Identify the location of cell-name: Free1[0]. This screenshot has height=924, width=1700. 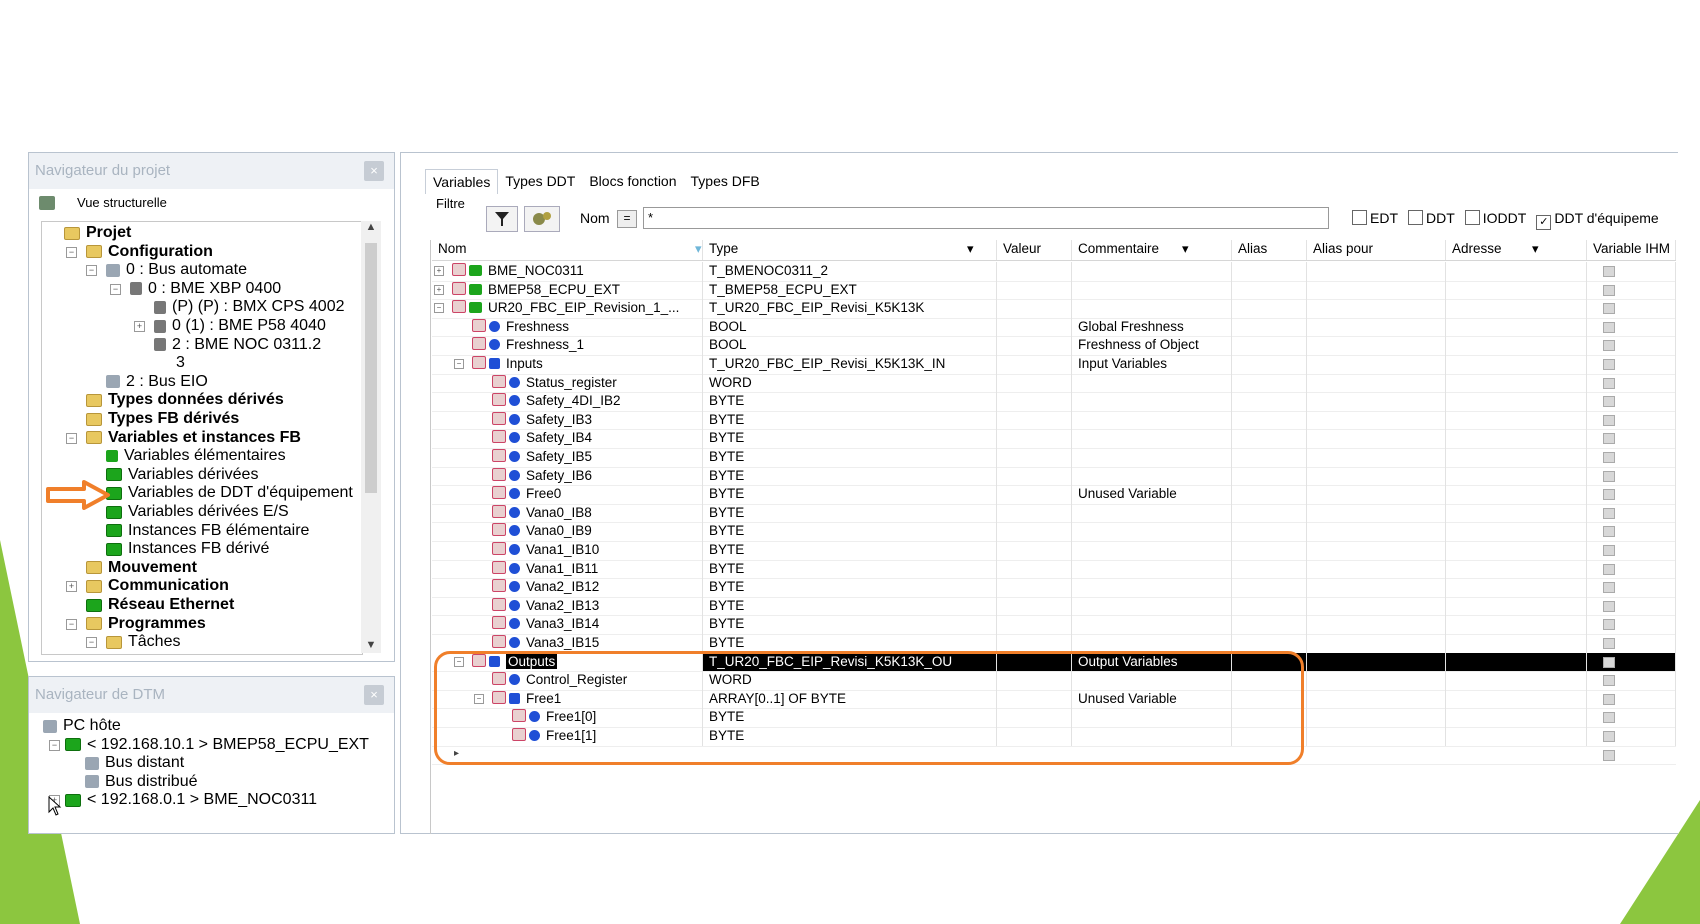
(567, 717).